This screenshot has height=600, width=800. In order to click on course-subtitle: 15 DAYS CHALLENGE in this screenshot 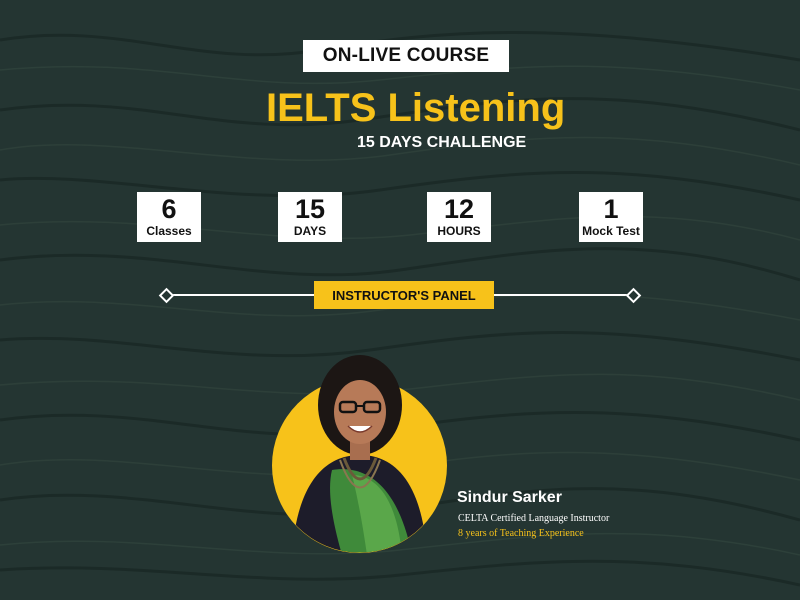, I will do `click(442, 142)`.